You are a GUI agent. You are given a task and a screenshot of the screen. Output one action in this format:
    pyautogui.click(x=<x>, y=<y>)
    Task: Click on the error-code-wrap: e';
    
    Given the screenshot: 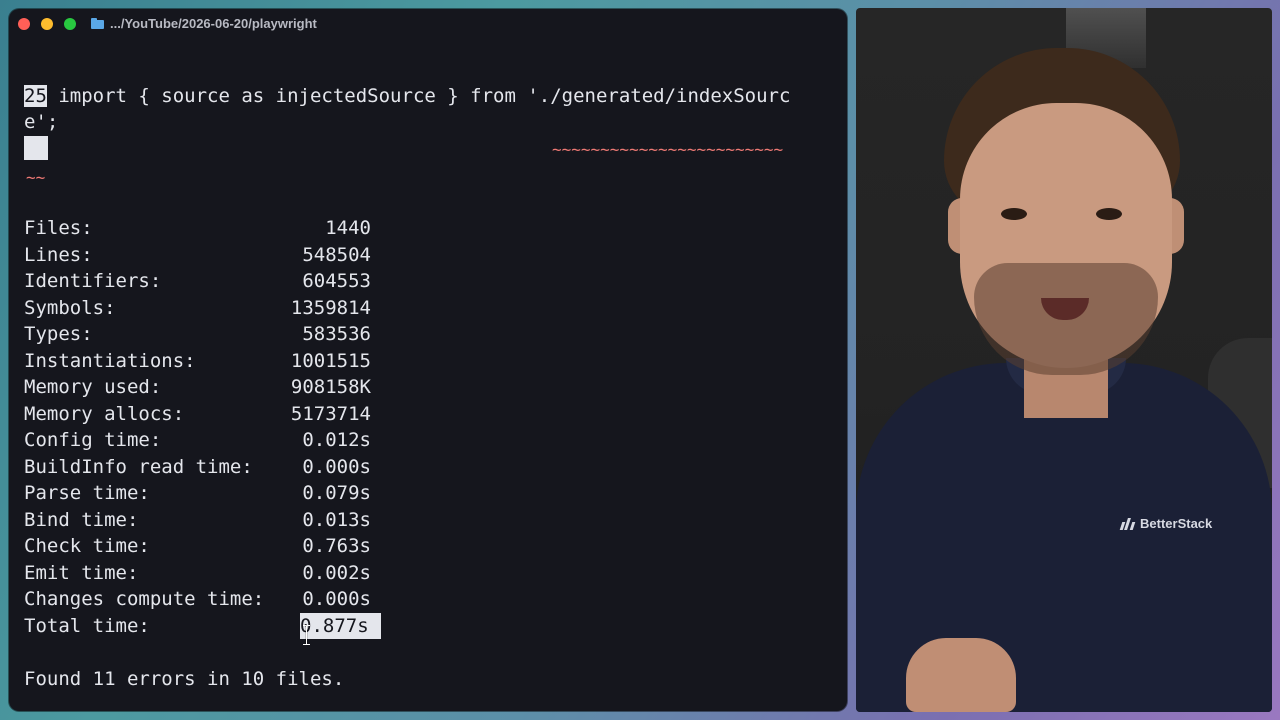 What is the action you would take?
    pyautogui.click(x=41, y=122)
    